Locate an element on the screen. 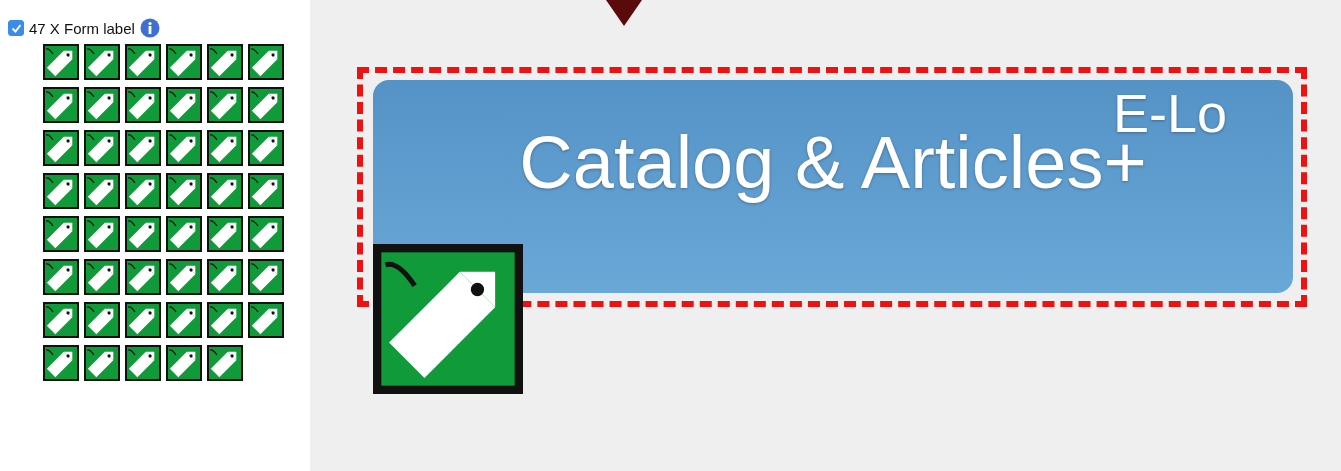  info-icon is located at coordinates (149, 28).